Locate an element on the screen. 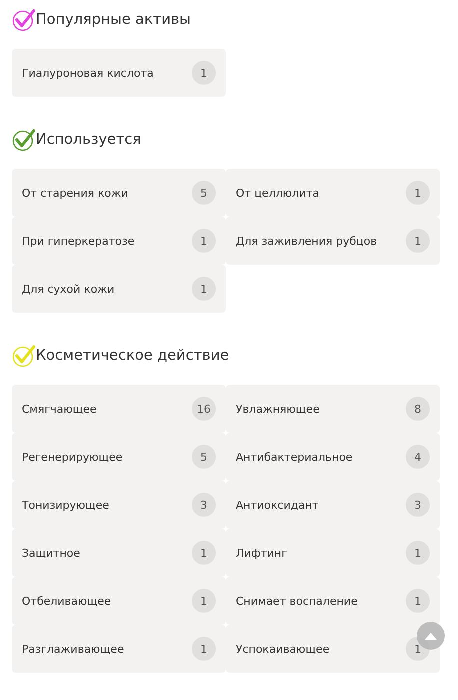 This screenshot has width=458, height=700. tag-chip: При гиперкератозе 1 is located at coordinates (119, 241).